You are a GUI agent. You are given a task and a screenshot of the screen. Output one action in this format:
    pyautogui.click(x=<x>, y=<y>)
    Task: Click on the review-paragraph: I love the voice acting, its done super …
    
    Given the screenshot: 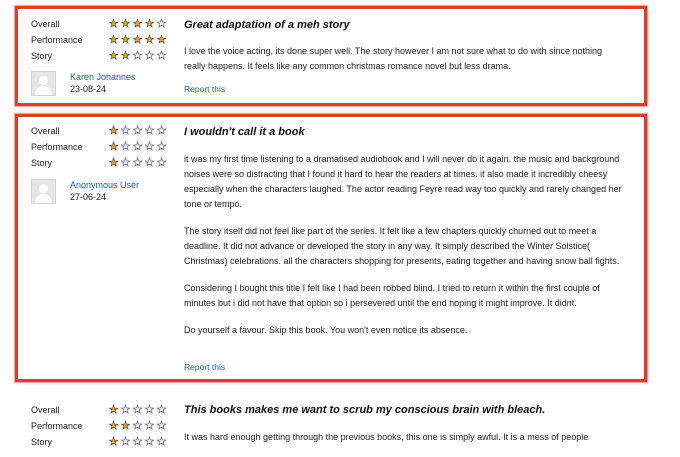 What is the action you would take?
    pyautogui.click(x=393, y=58)
    